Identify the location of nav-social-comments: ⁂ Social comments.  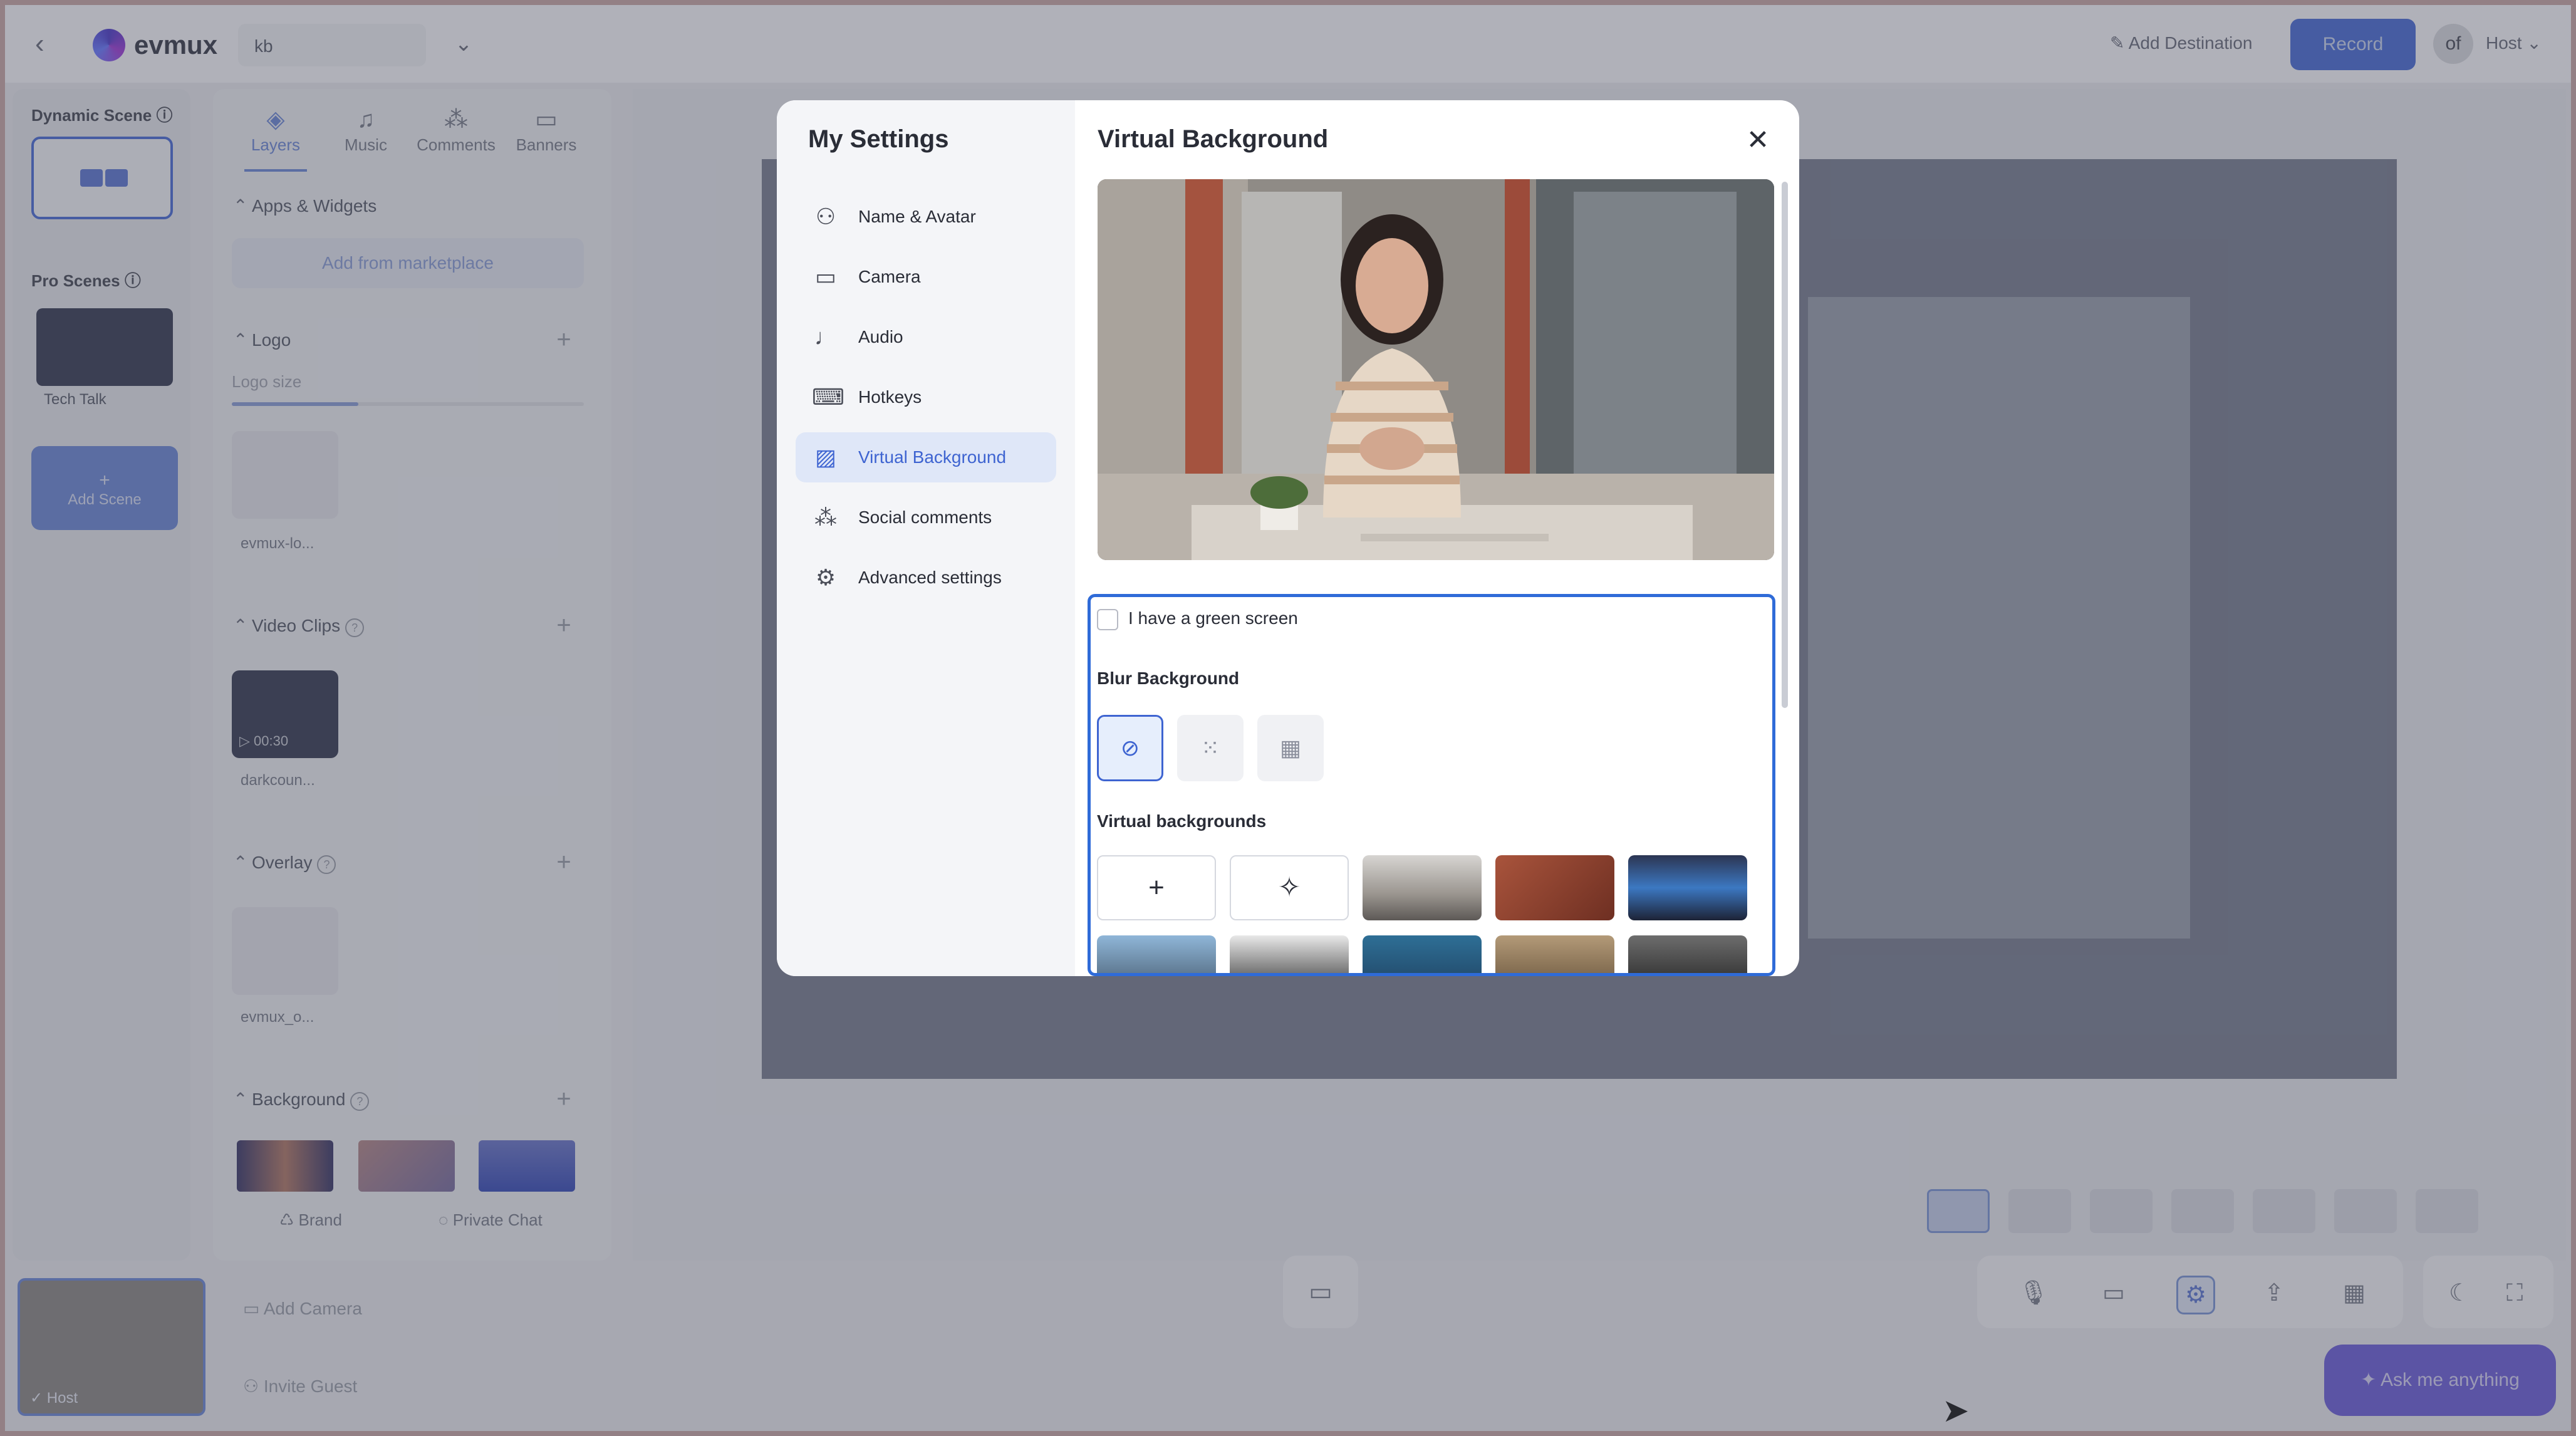
(926, 518).